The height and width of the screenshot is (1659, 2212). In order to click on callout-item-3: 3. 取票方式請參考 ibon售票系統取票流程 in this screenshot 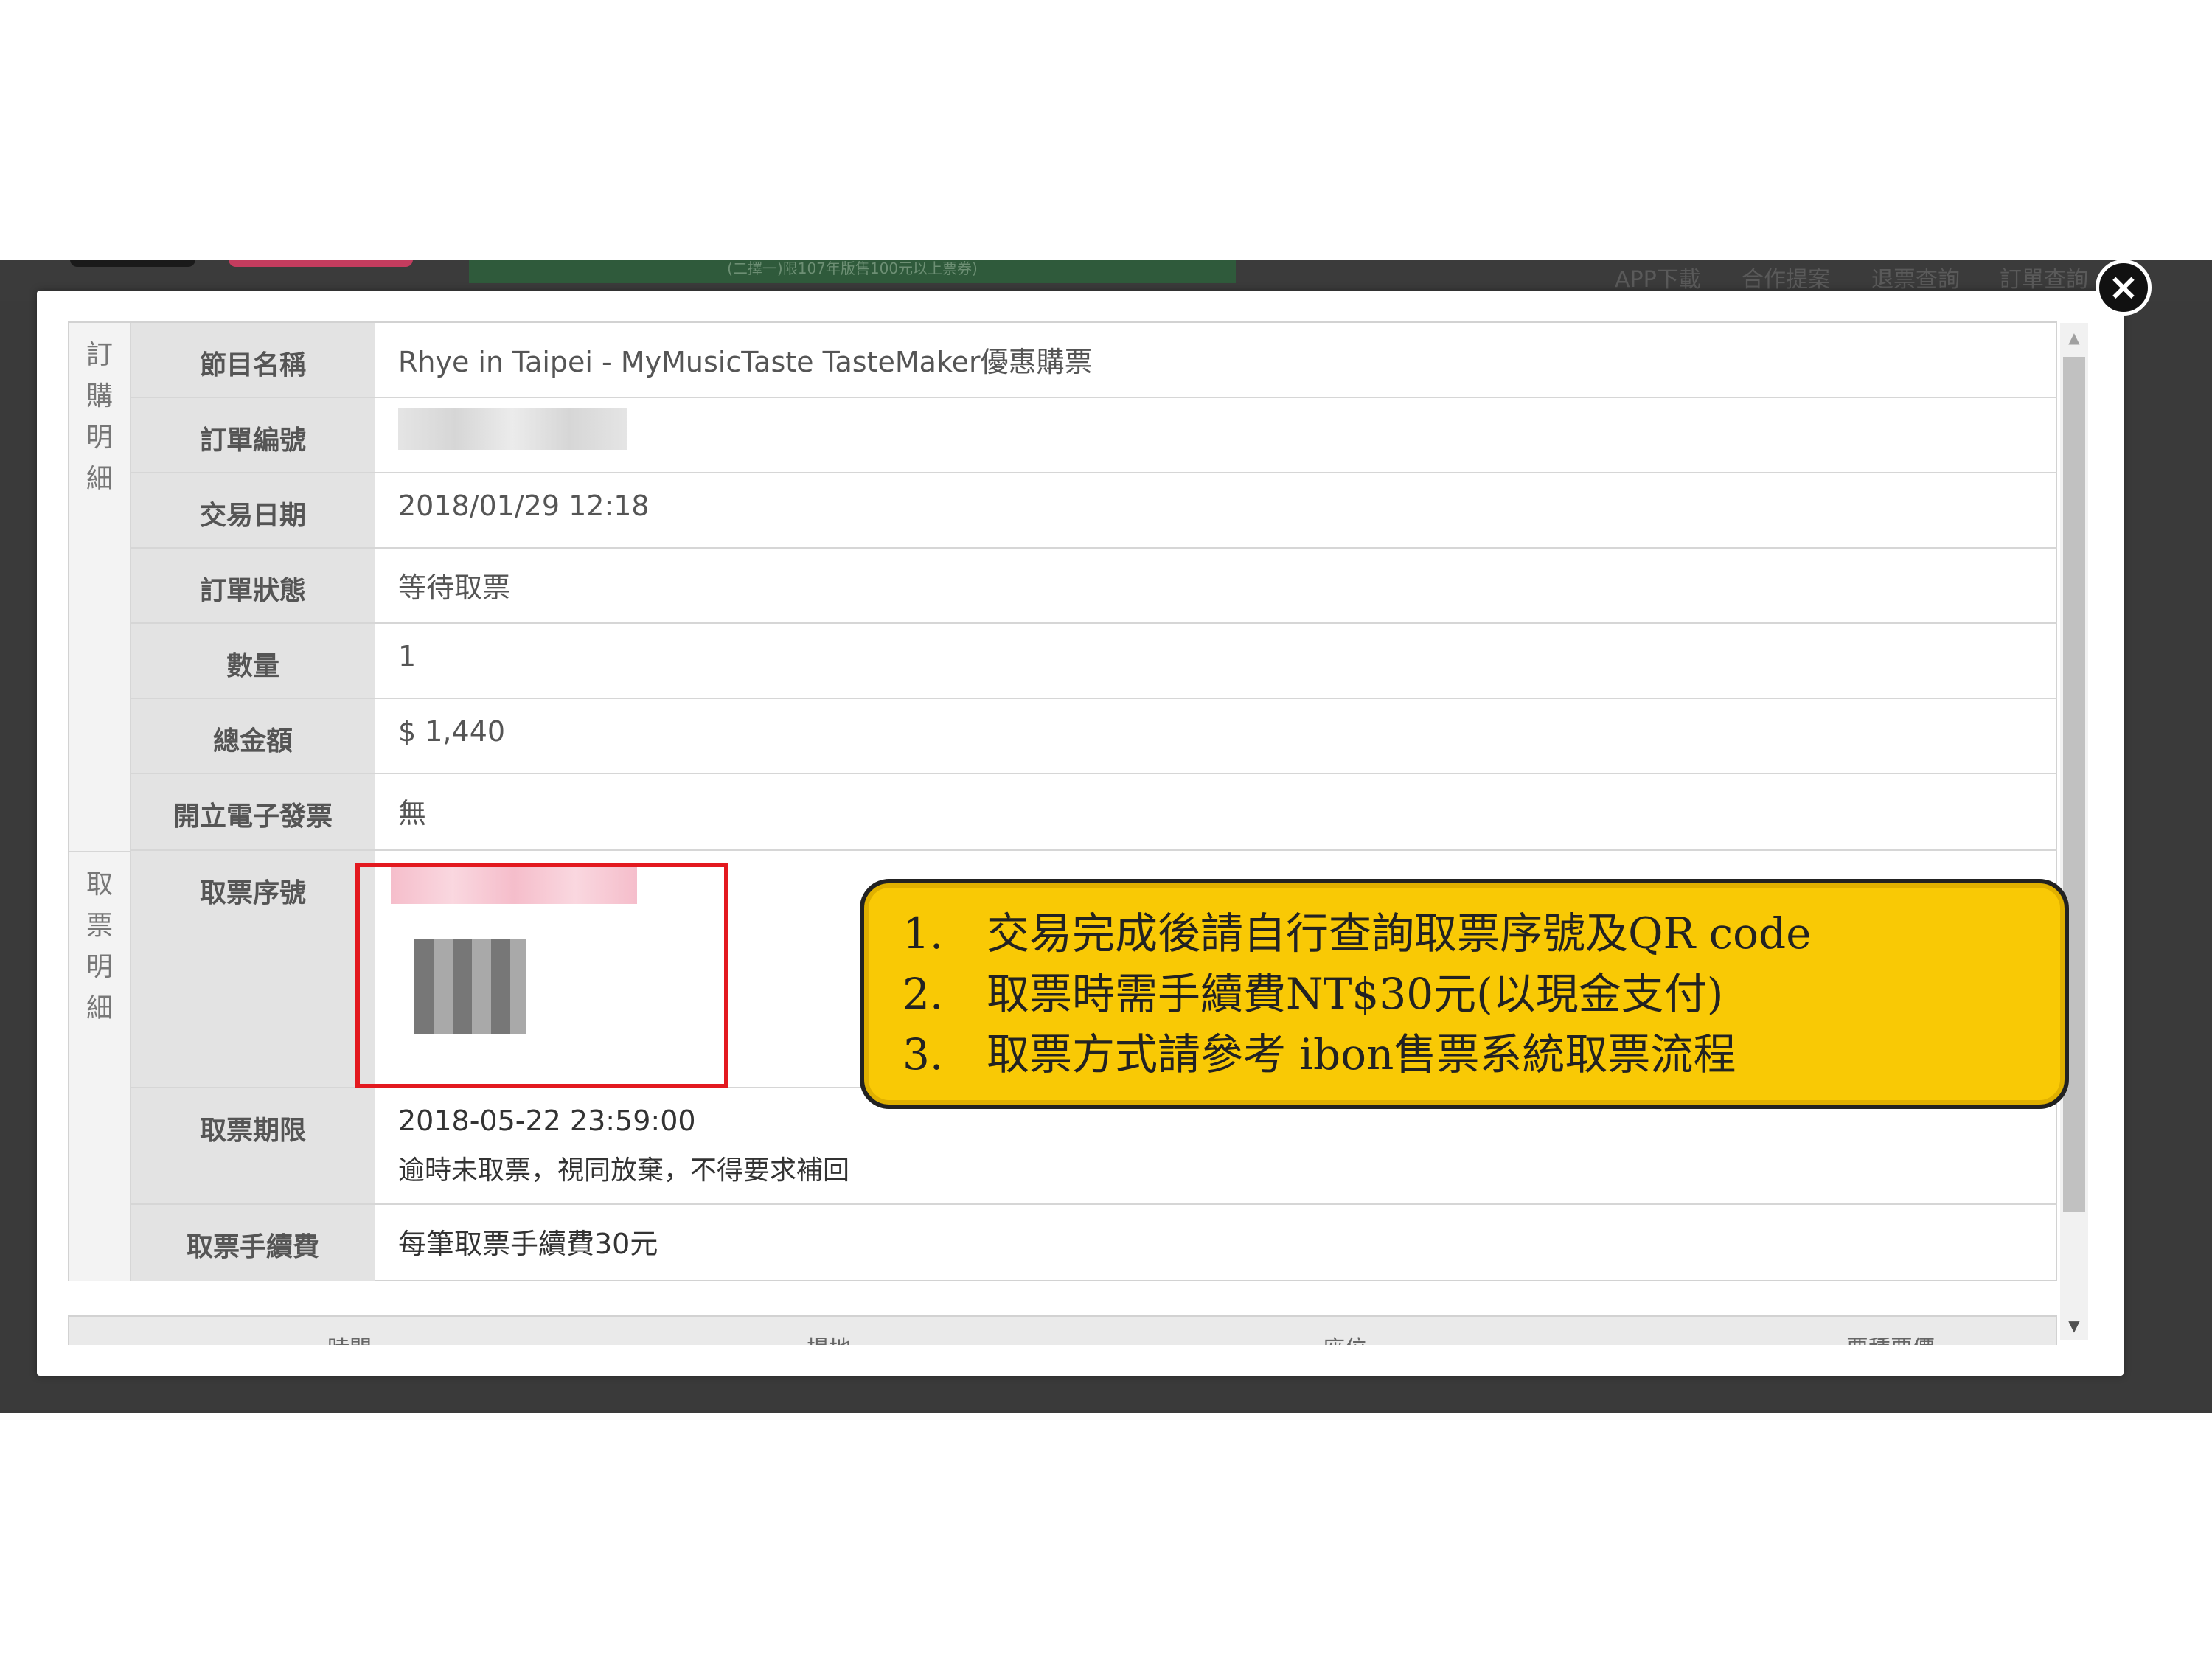, I will do `click(1319, 1054)`.